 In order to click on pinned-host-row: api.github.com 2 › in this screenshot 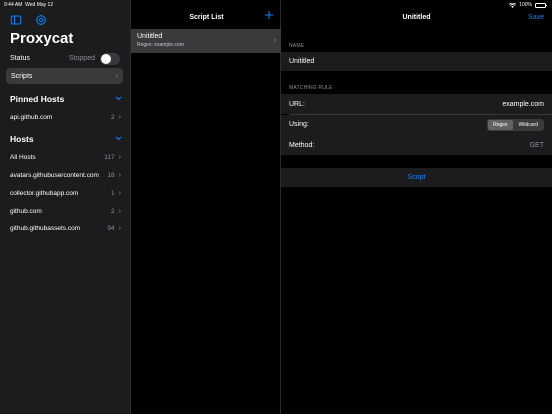, I will do `click(65, 117)`.